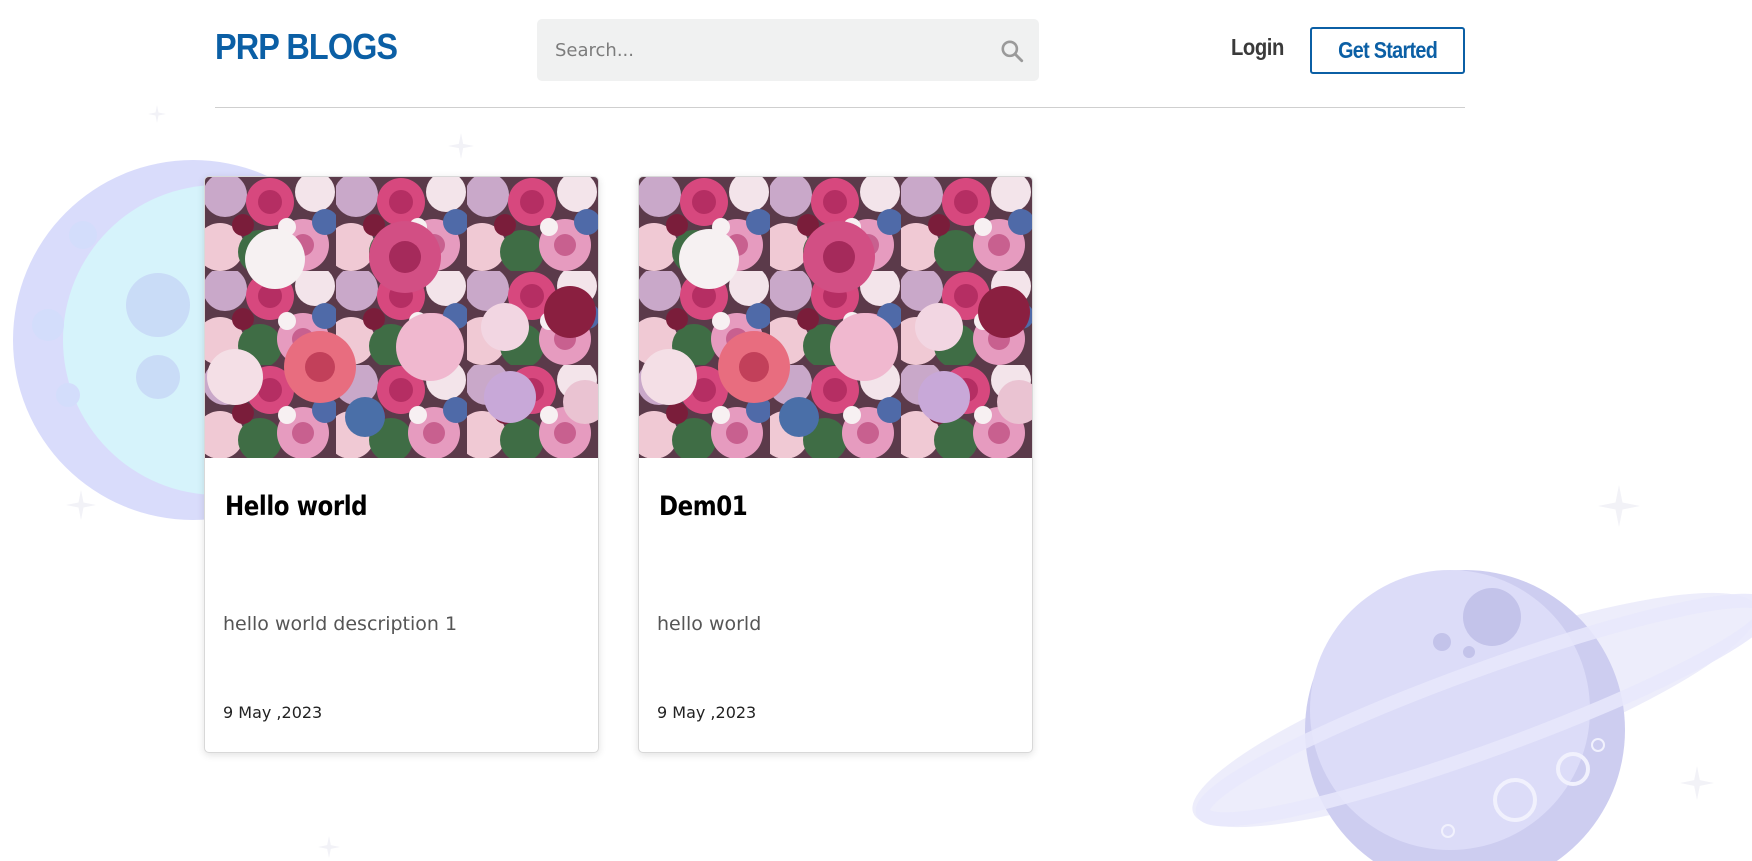 The width and height of the screenshot is (1752, 861). Describe the element at coordinates (1472, 715) in the screenshot. I see `ringed-planet-illustration` at that location.